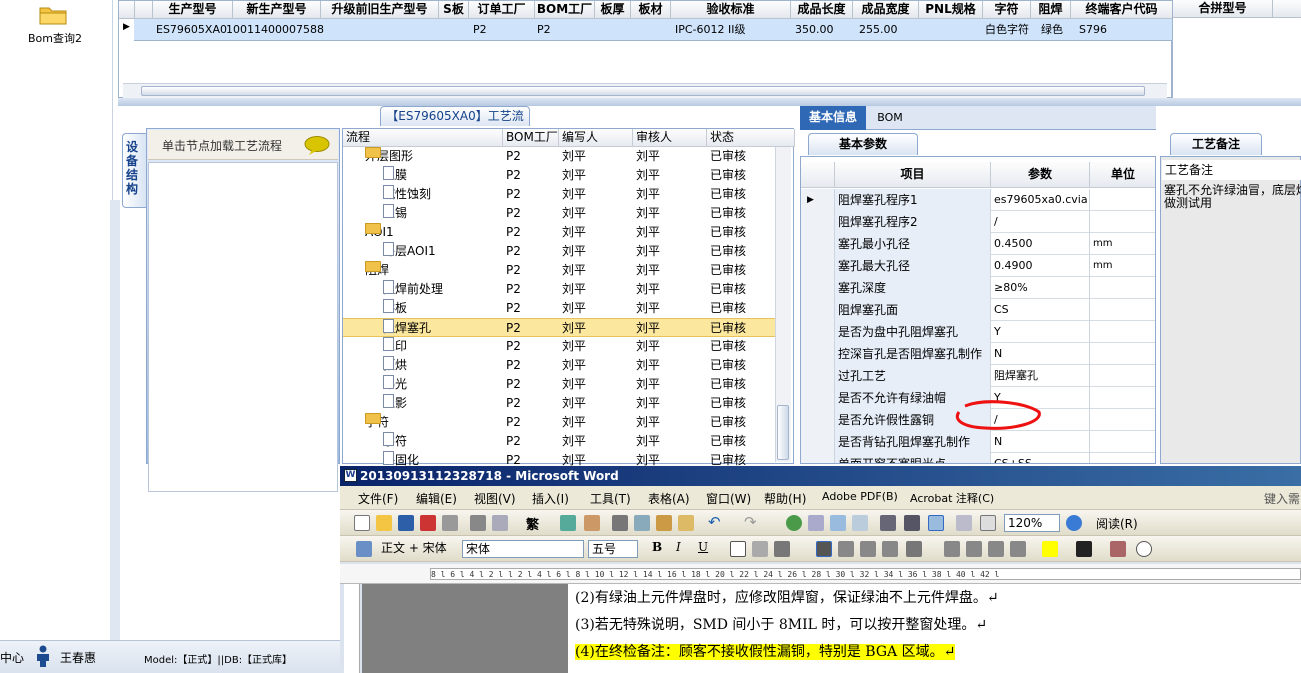 The width and height of the screenshot is (1301, 673). Describe the element at coordinates (502, 10) in the screenshot. I see `col-header: 订单工厂` at that location.